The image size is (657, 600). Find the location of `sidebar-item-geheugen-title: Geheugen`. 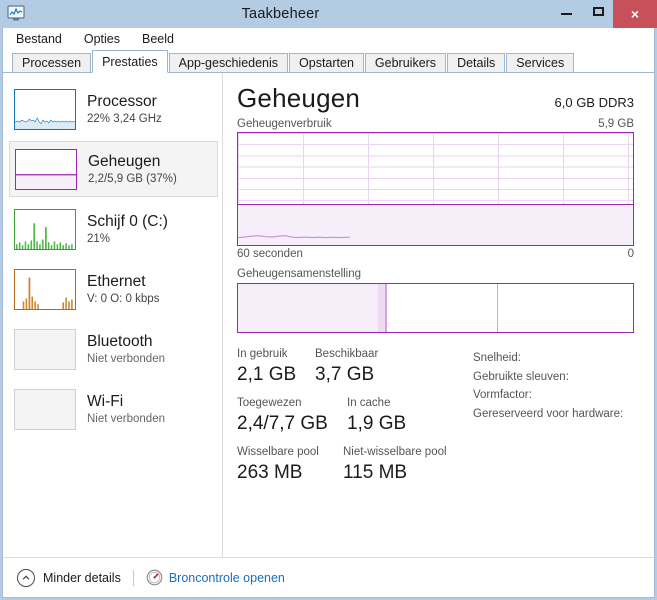

sidebar-item-geheugen-title: Geheugen is located at coordinates (124, 161).